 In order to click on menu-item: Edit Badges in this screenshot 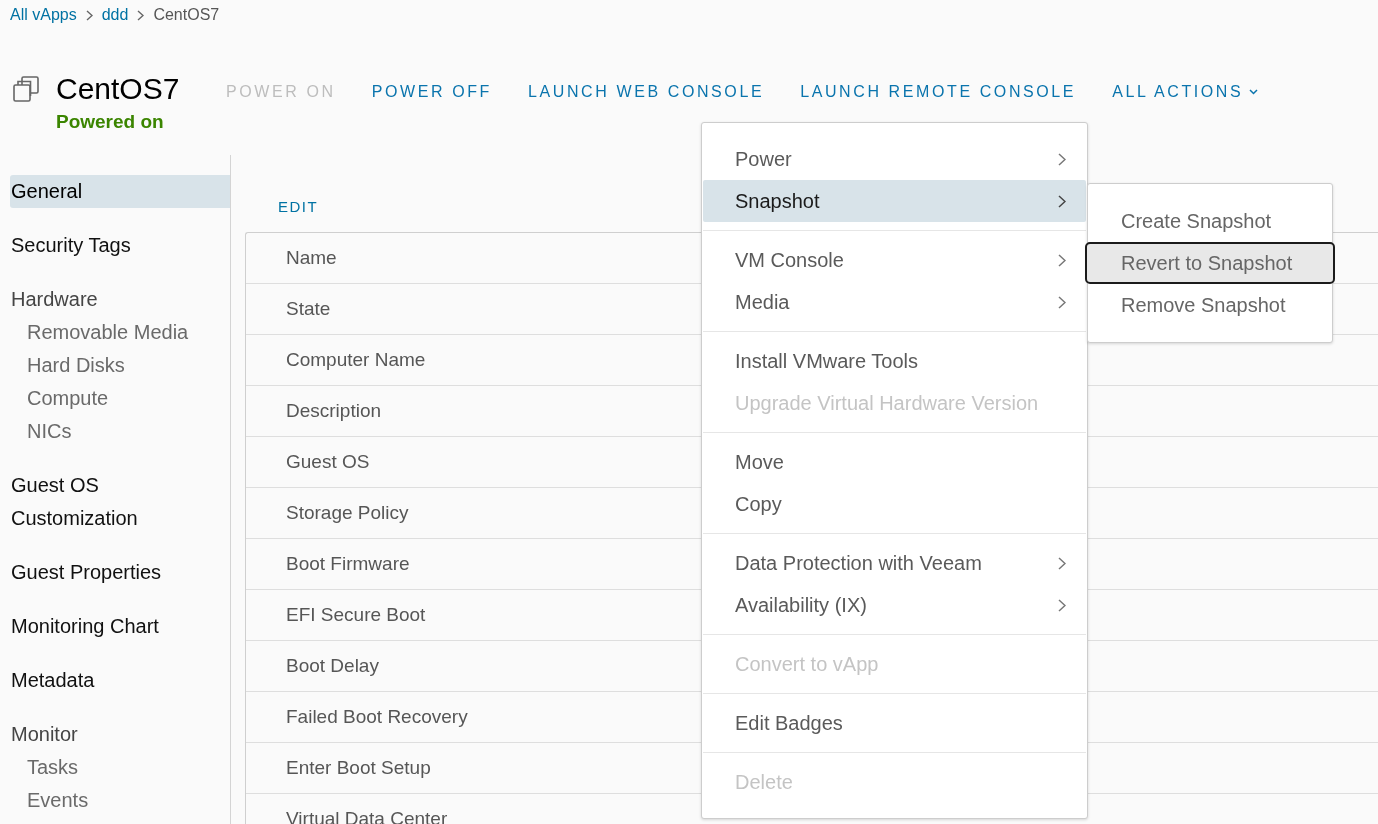, I will do `click(894, 723)`.